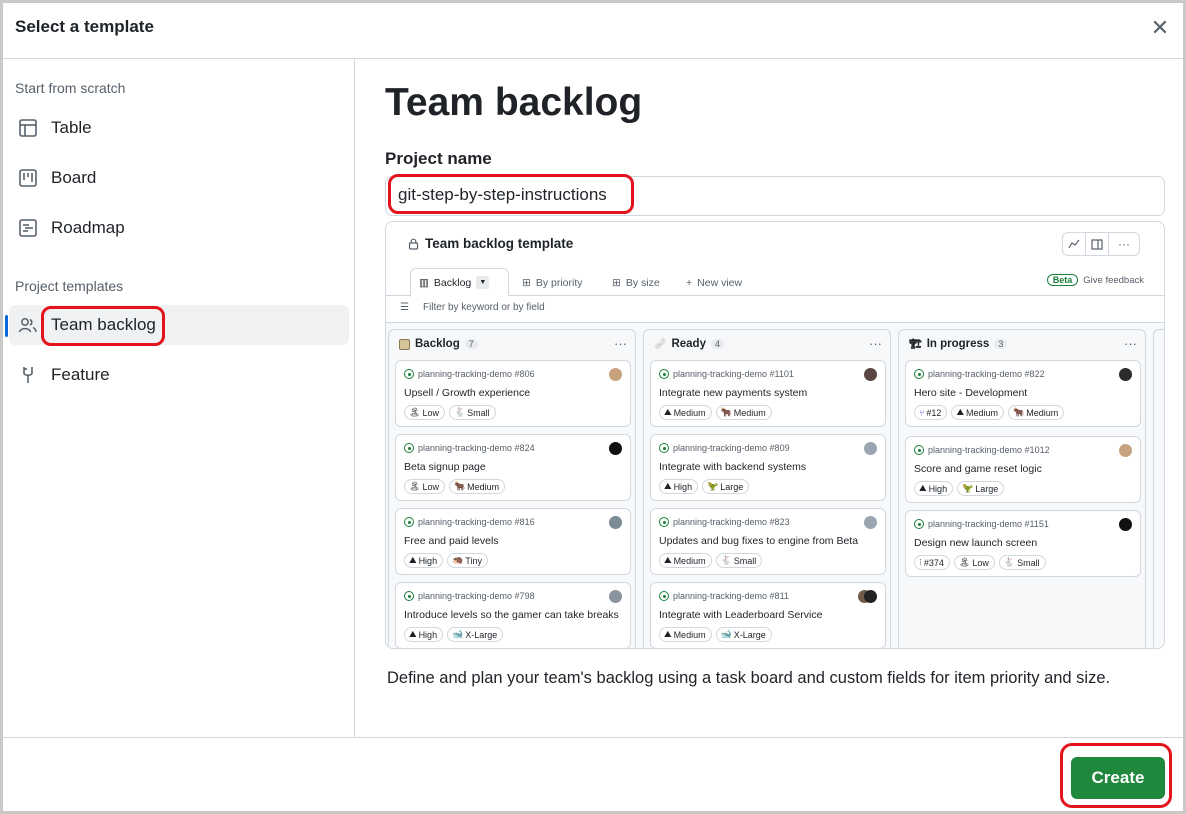 This screenshot has width=1186, height=814. I want to click on column-count: 3, so click(1001, 344).